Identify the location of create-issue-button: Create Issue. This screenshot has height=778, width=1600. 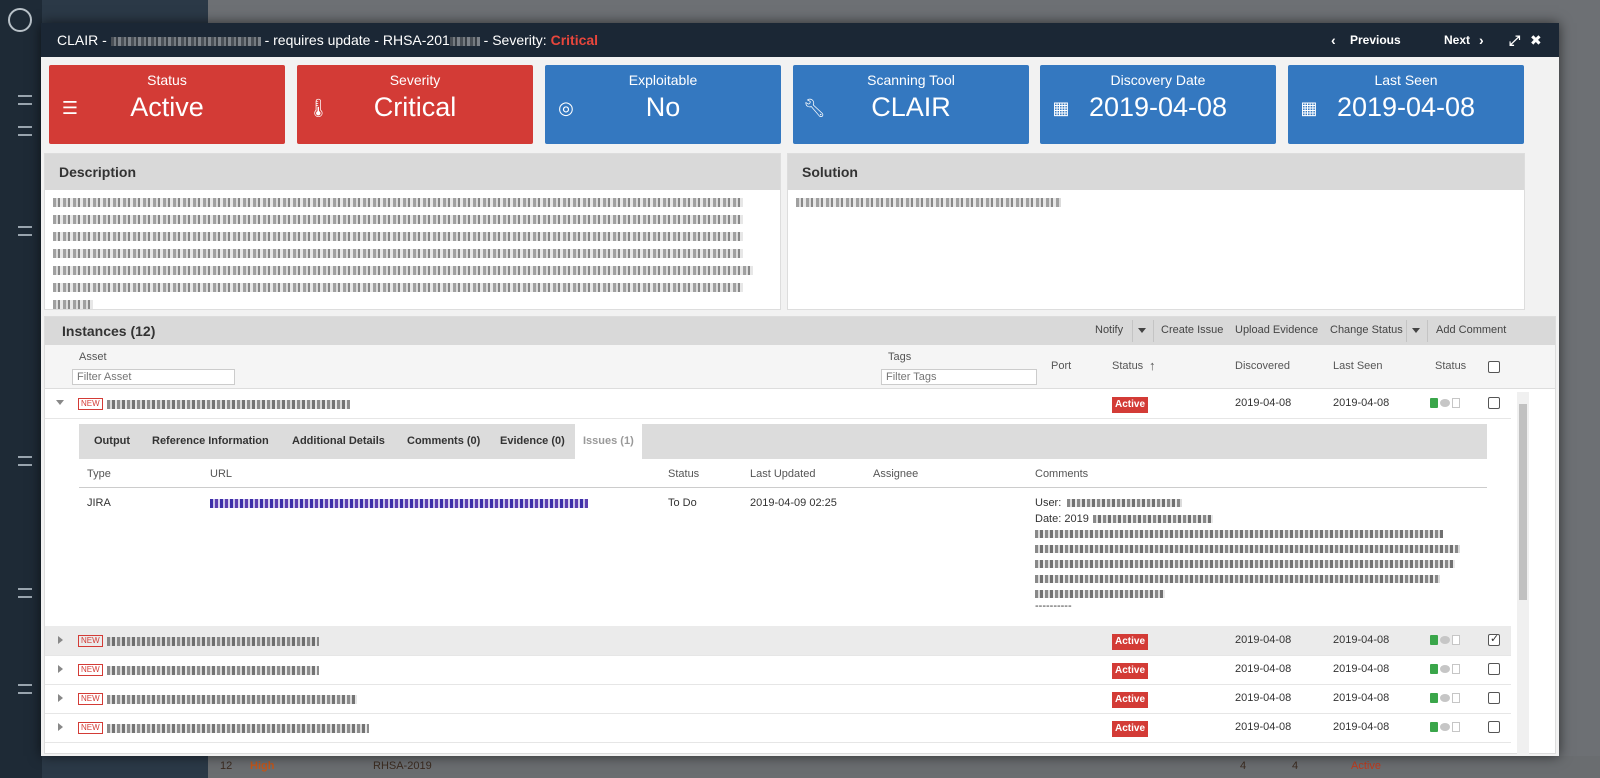
(1192, 330).